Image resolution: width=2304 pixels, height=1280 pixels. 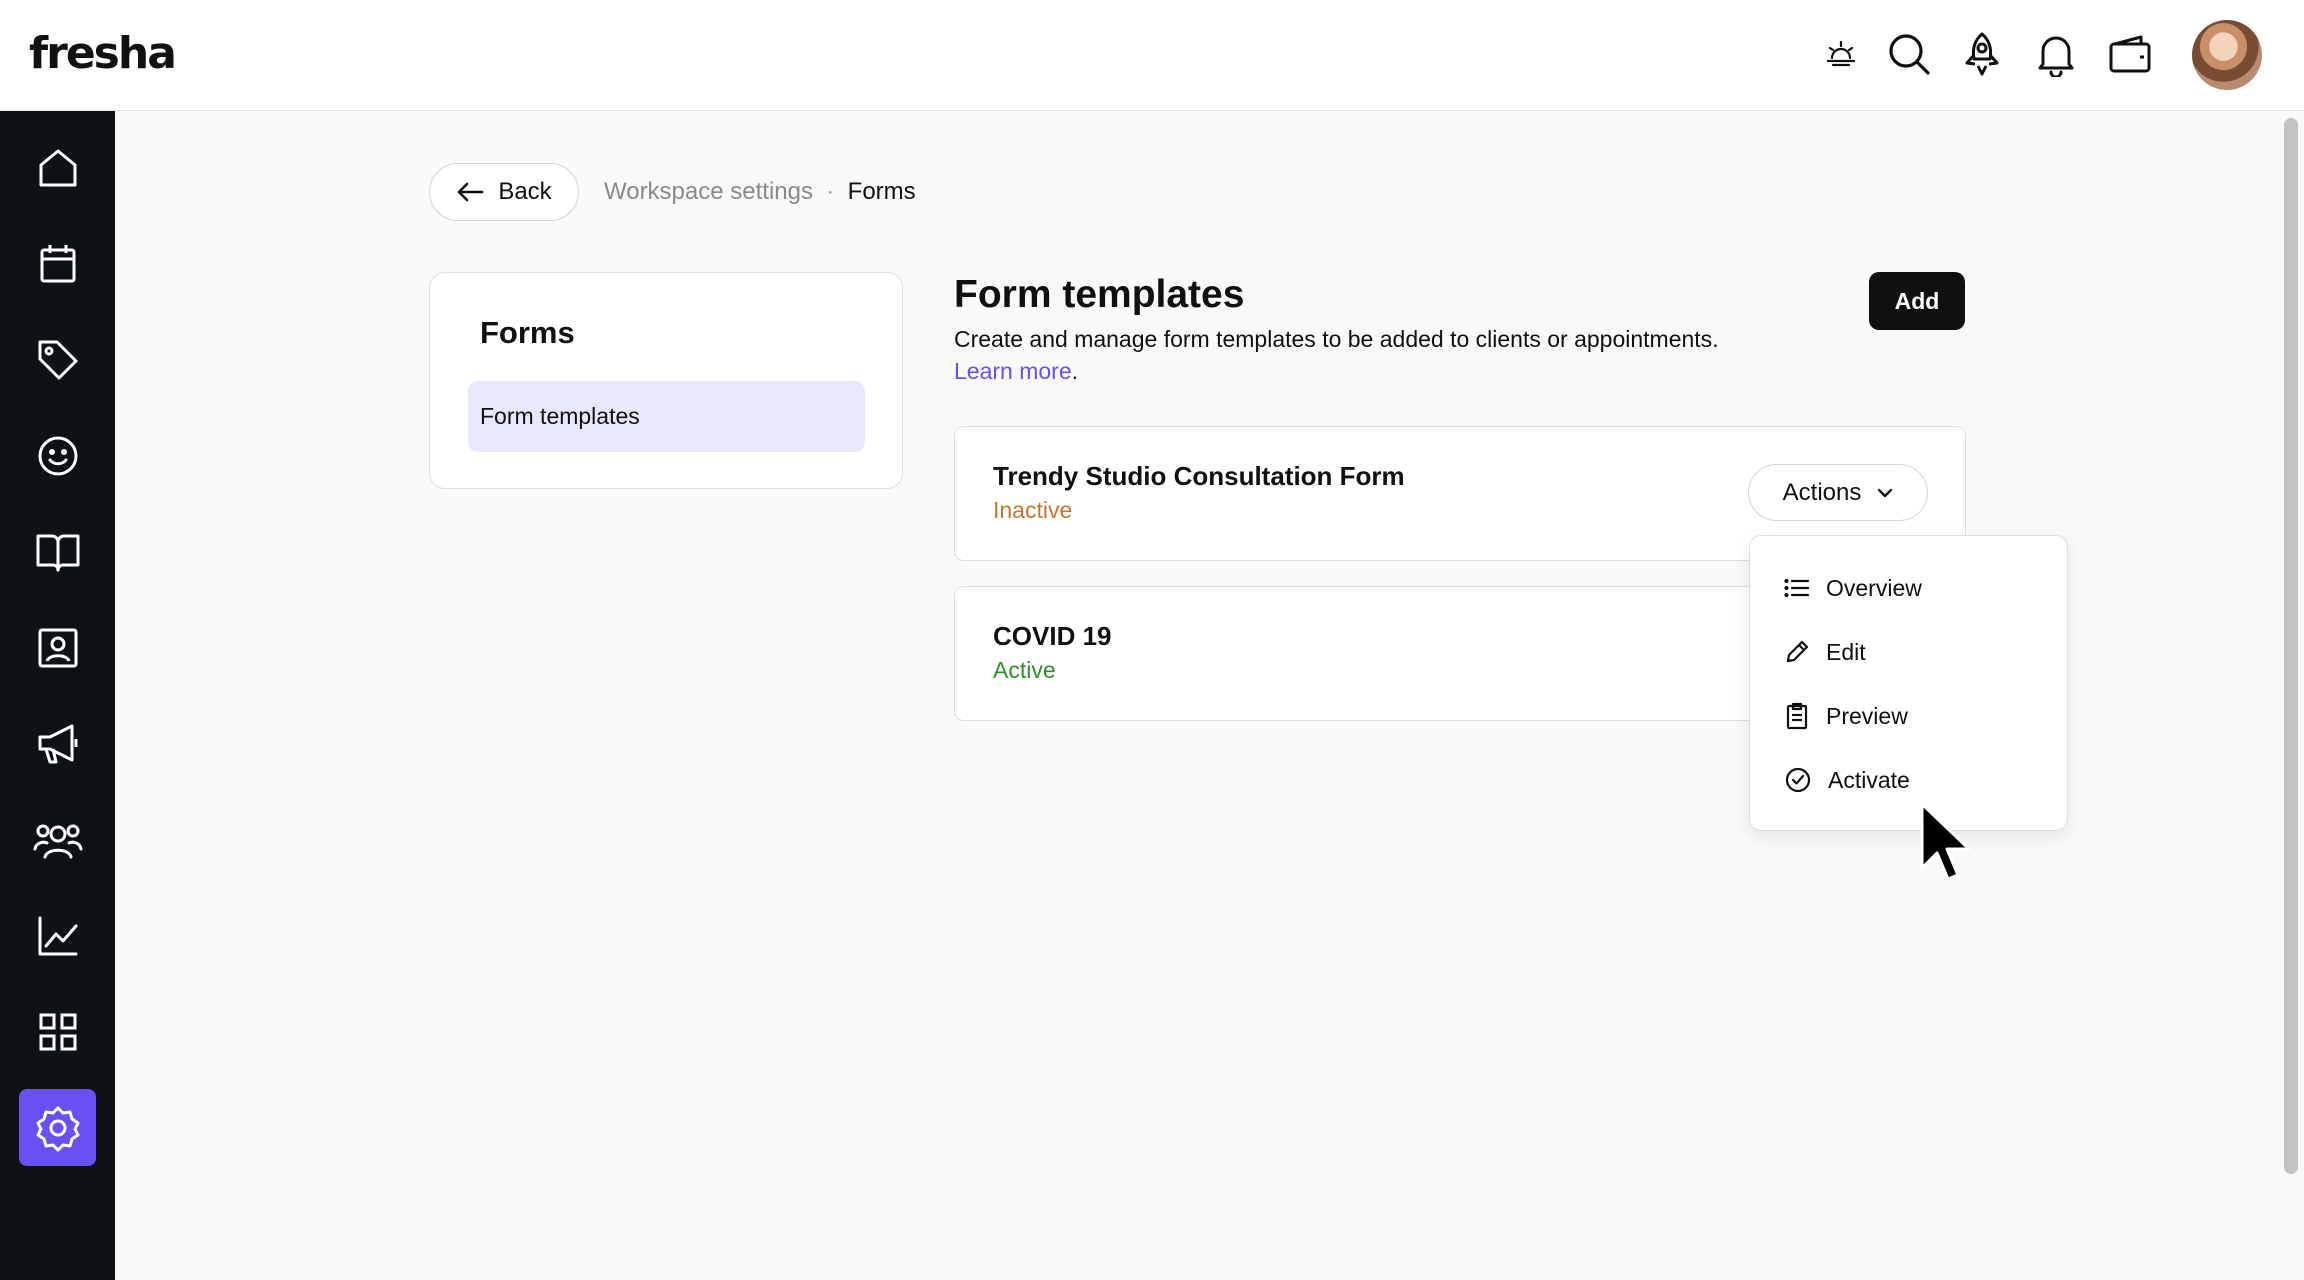 I want to click on learn-more-link: Learn more, so click(x=1013, y=371).